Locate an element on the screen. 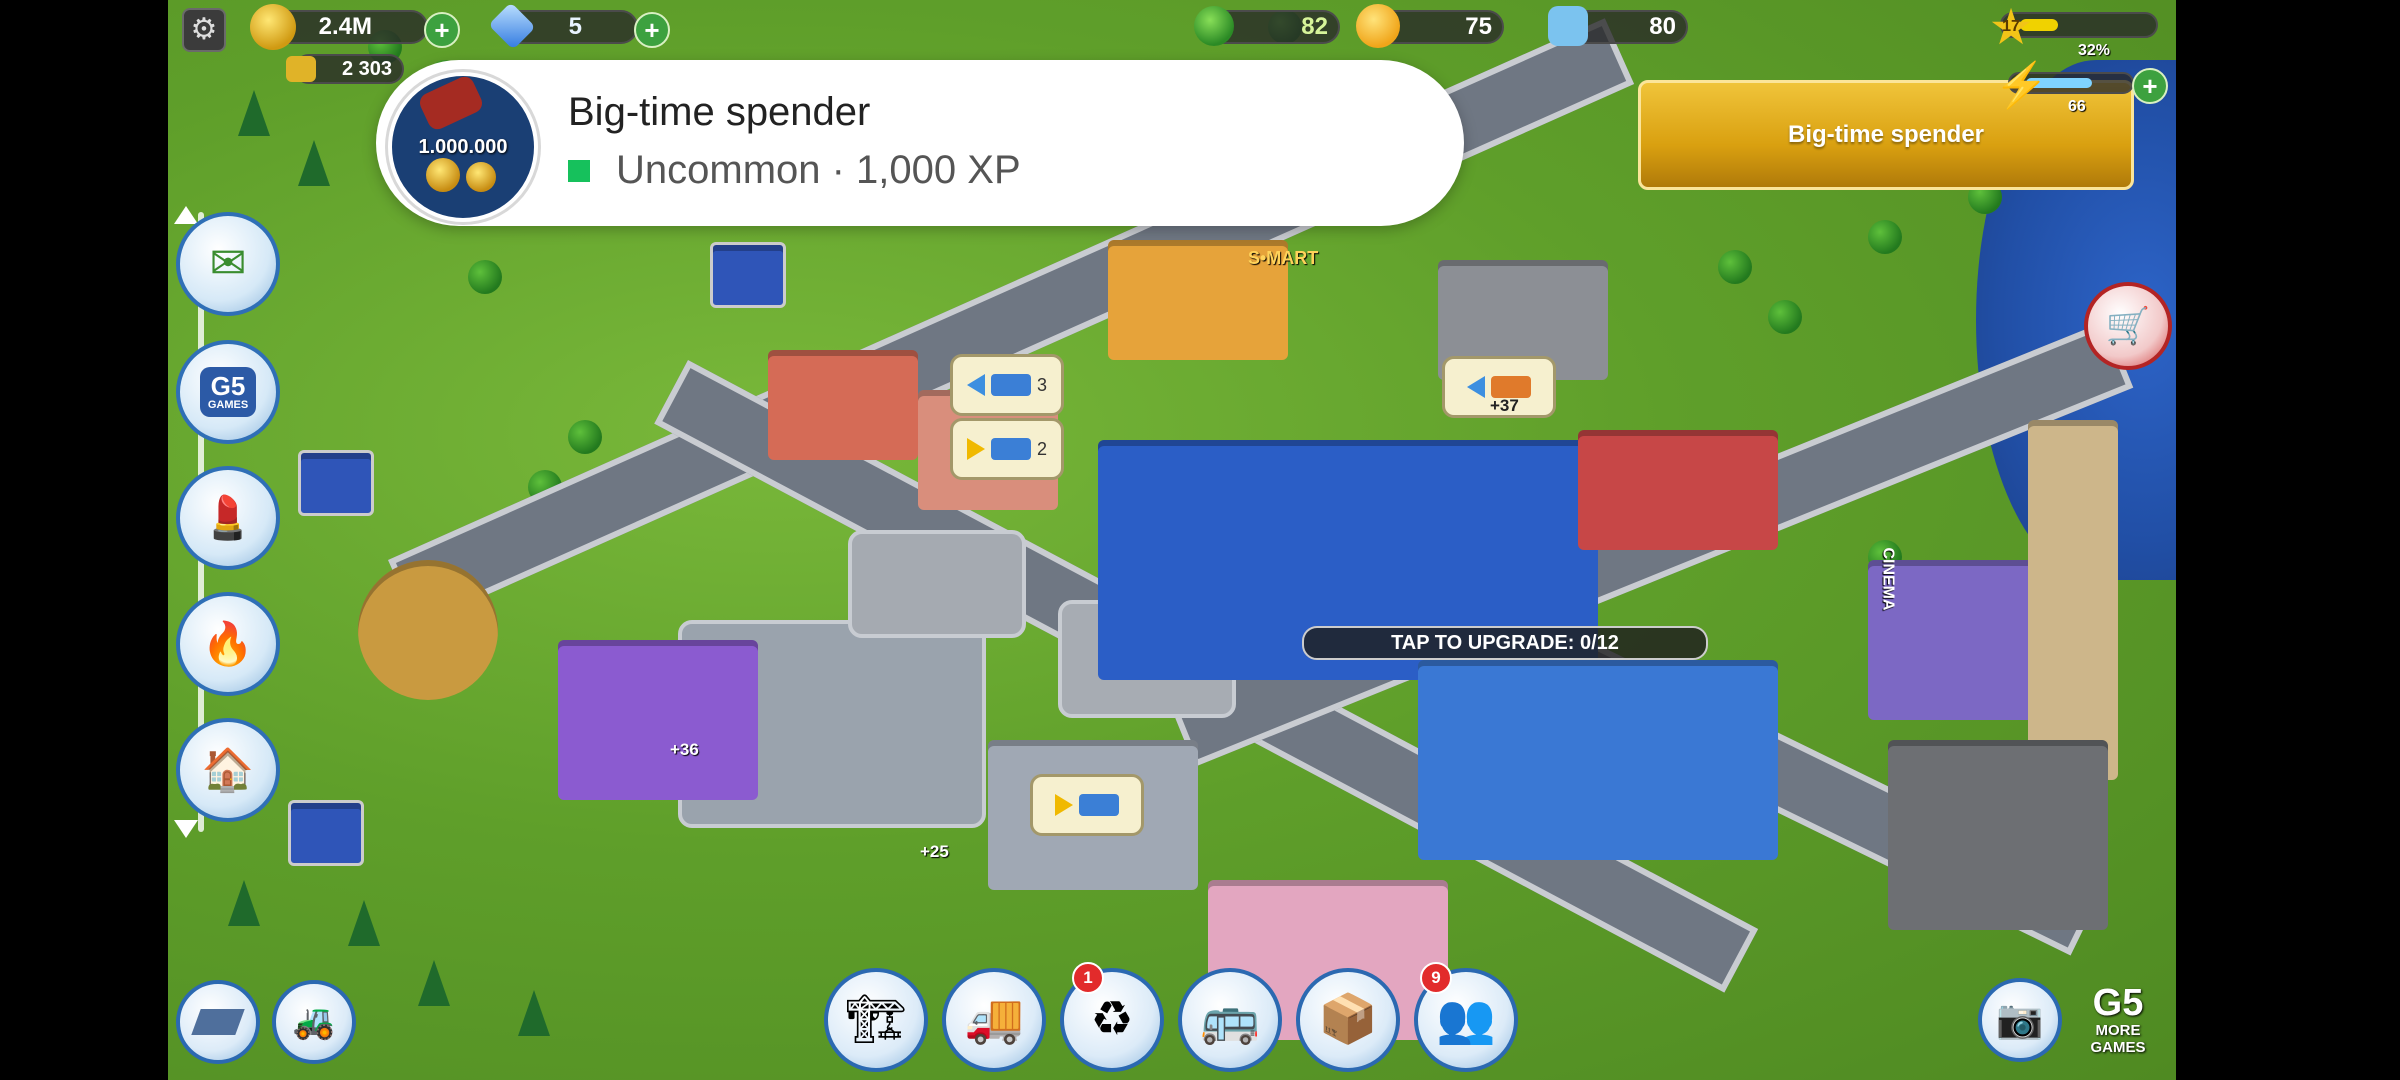 The height and width of the screenshot is (1080, 2400). g5-games-icon: G5 GAMES is located at coordinates (228, 392).